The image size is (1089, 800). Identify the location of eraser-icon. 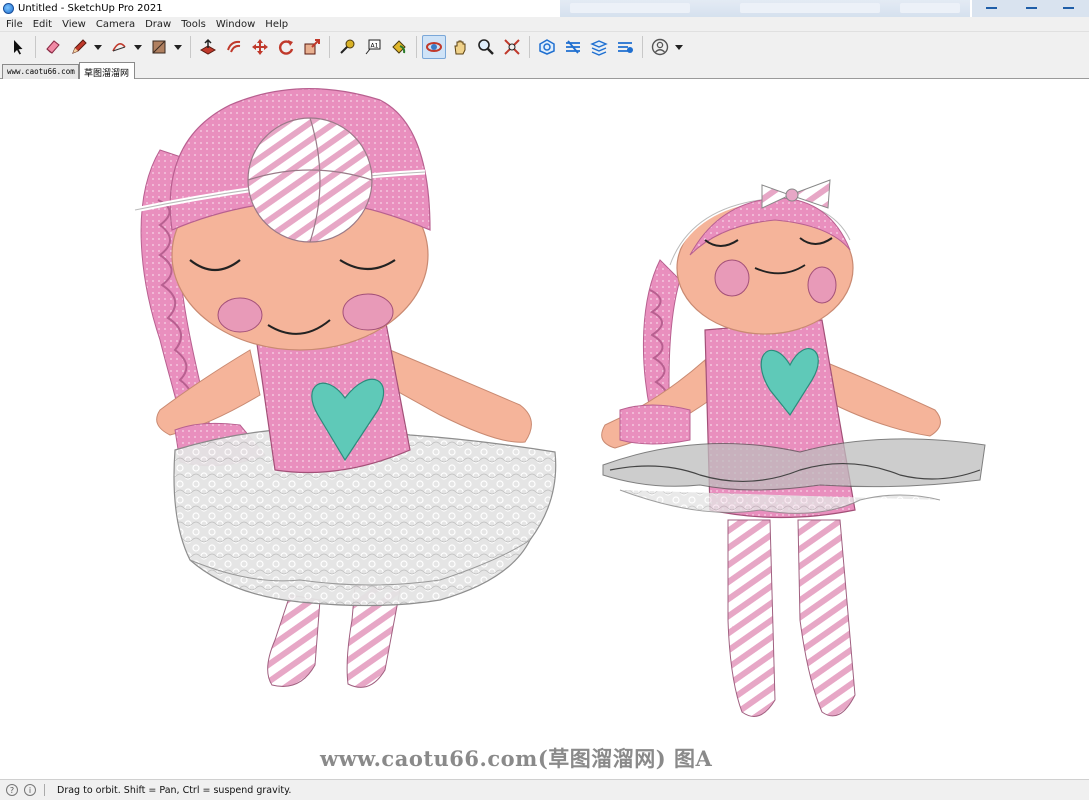
(53, 47).